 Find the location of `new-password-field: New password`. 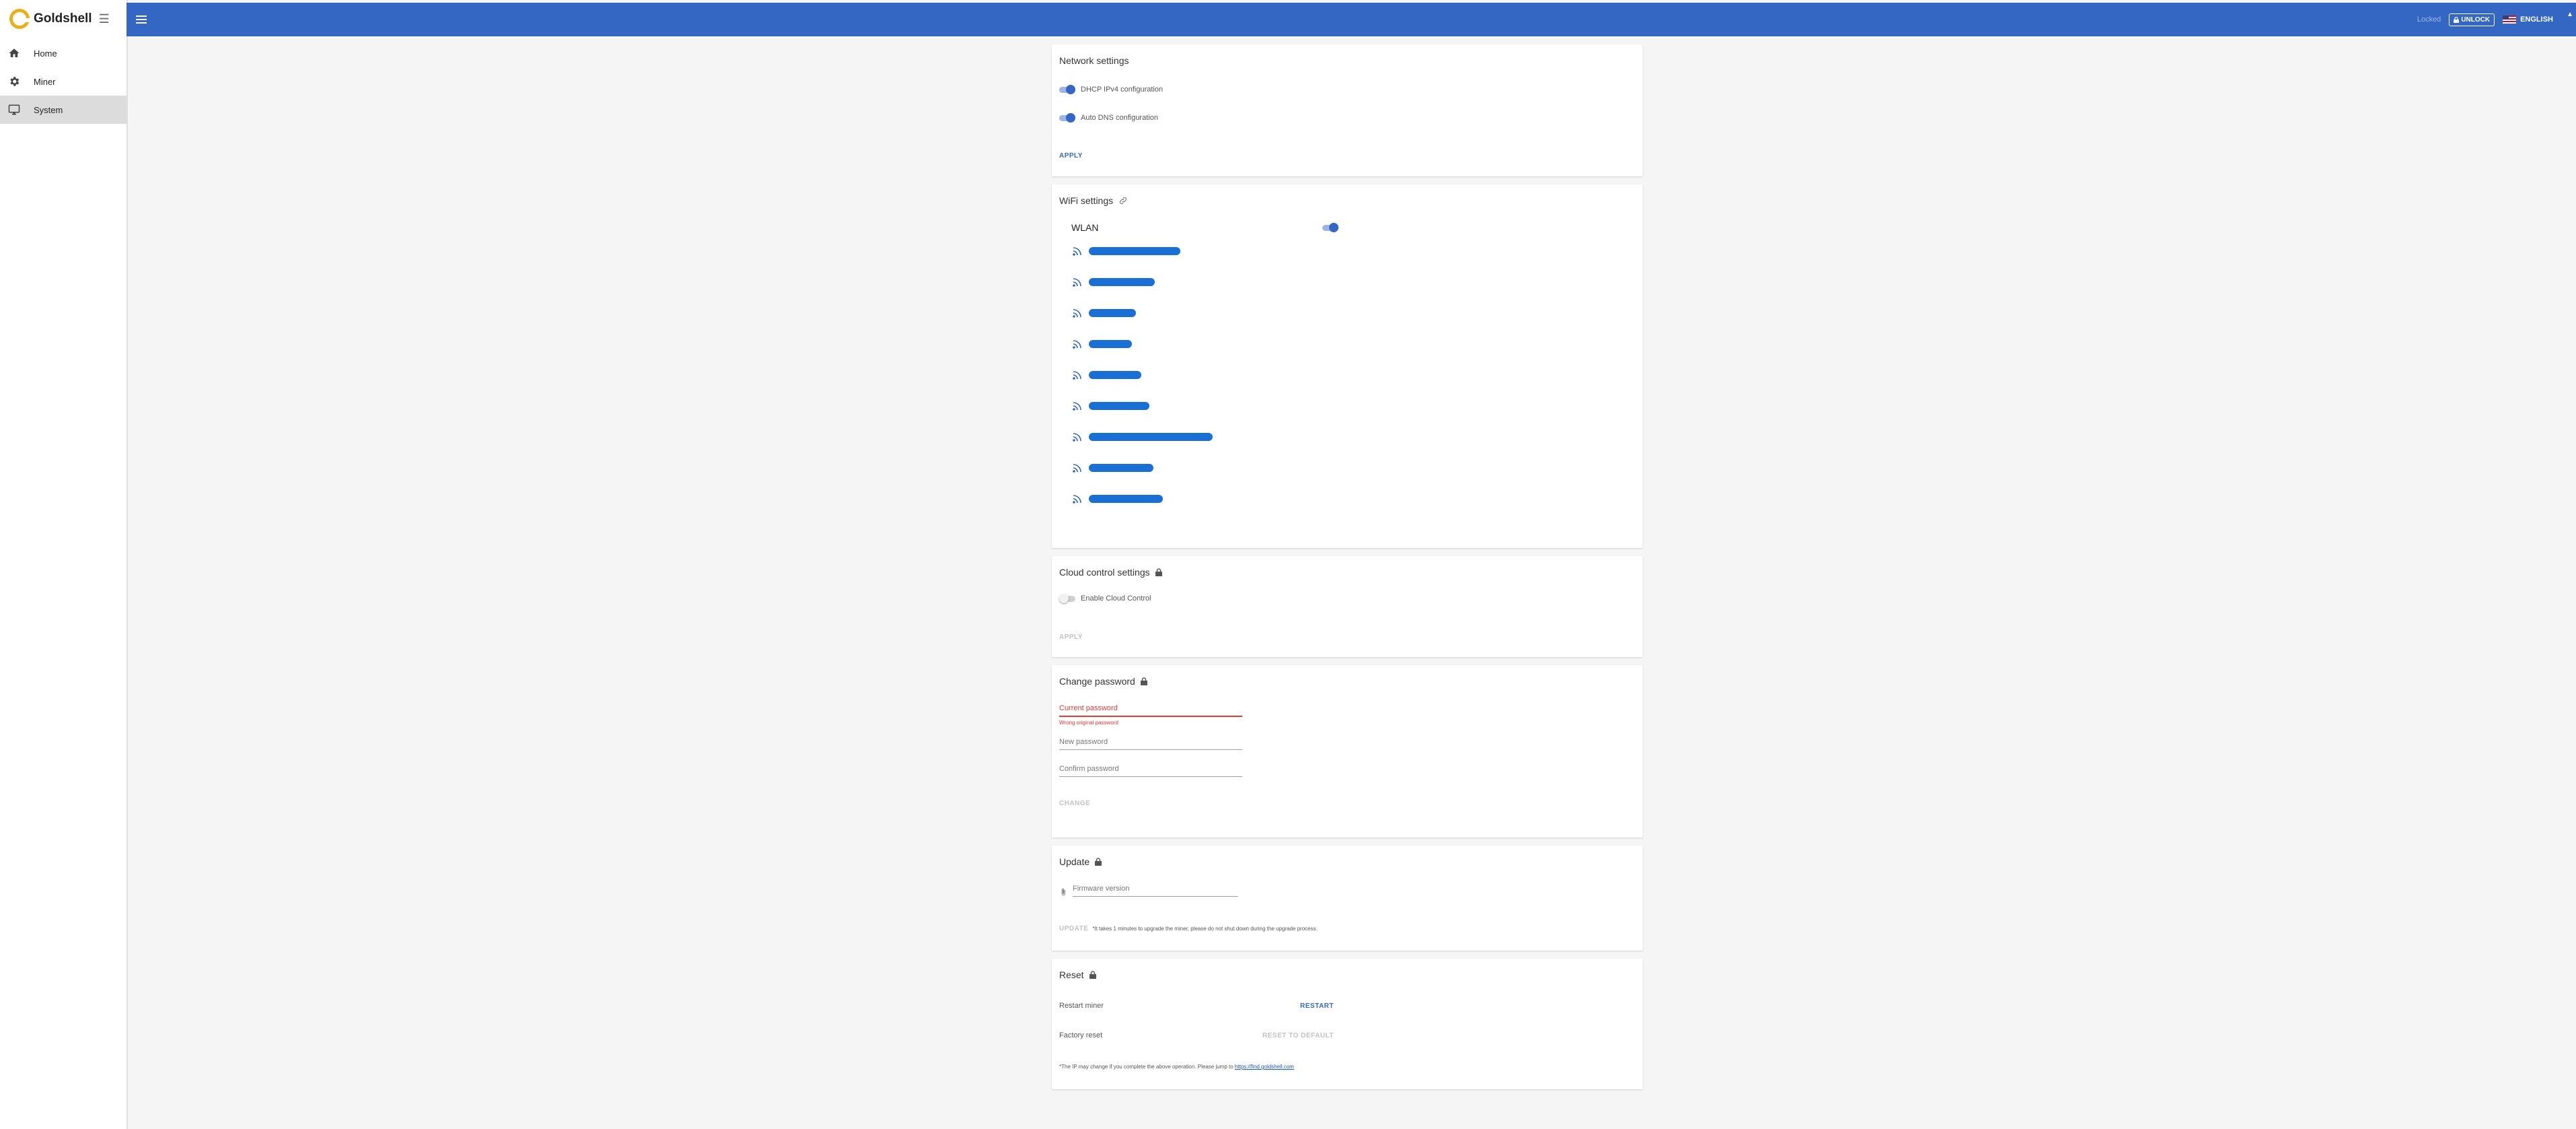

new-password-field: New password is located at coordinates (1150, 744).